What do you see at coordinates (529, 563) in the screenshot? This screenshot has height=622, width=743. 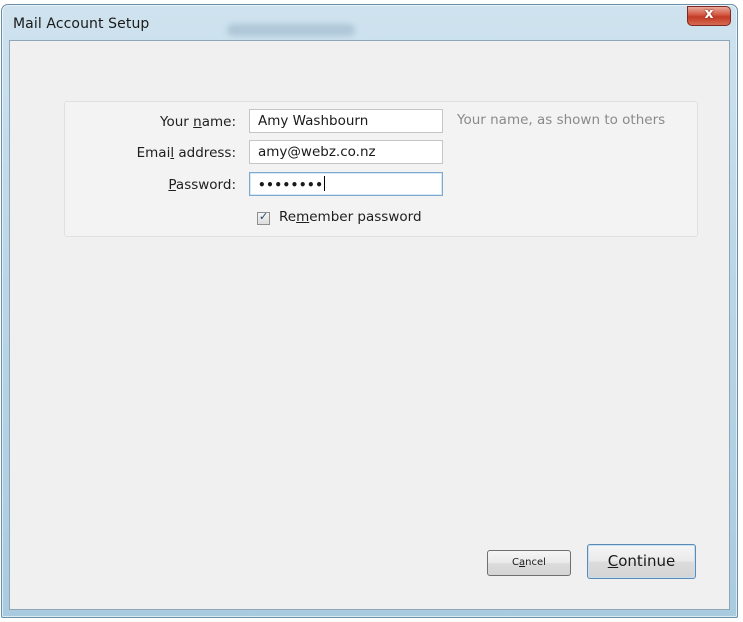 I see `cancel-button: Cancel` at bounding box center [529, 563].